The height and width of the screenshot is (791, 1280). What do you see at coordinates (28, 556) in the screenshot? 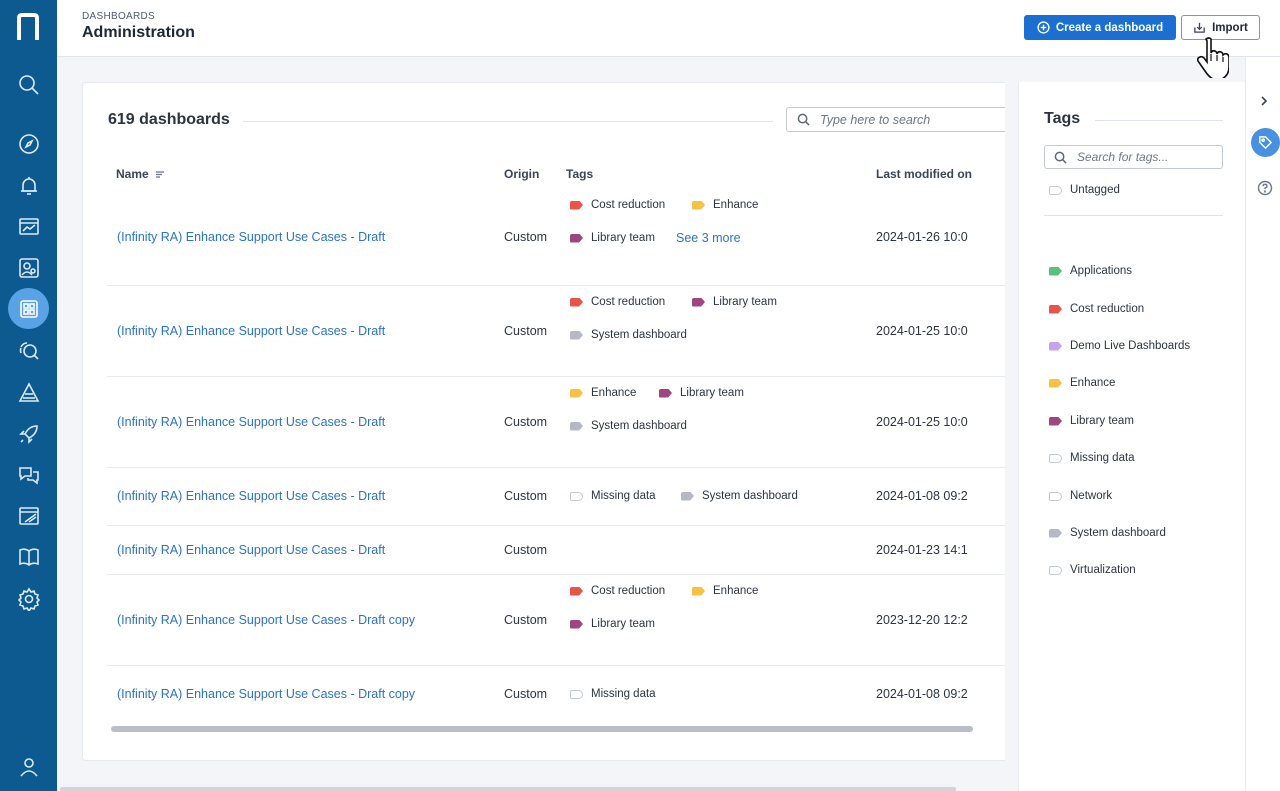
I see `book-icon` at bounding box center [28, 556].